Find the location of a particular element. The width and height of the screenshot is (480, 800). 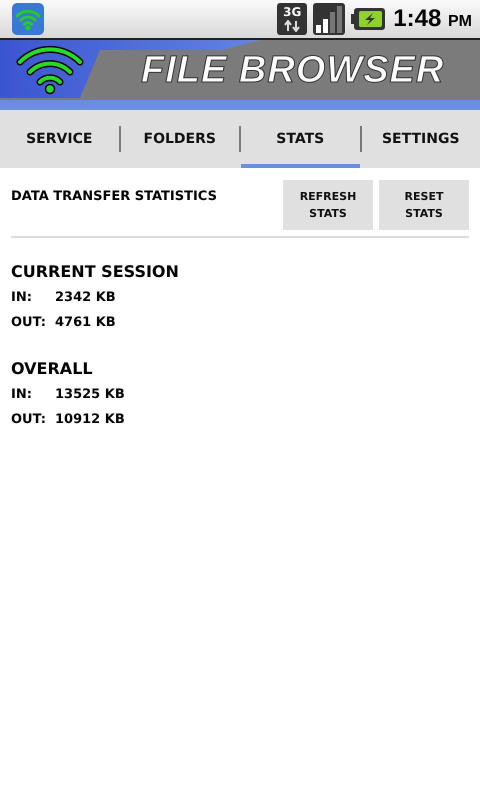

updown-arrows-icon is located at coordinates (292, 26).